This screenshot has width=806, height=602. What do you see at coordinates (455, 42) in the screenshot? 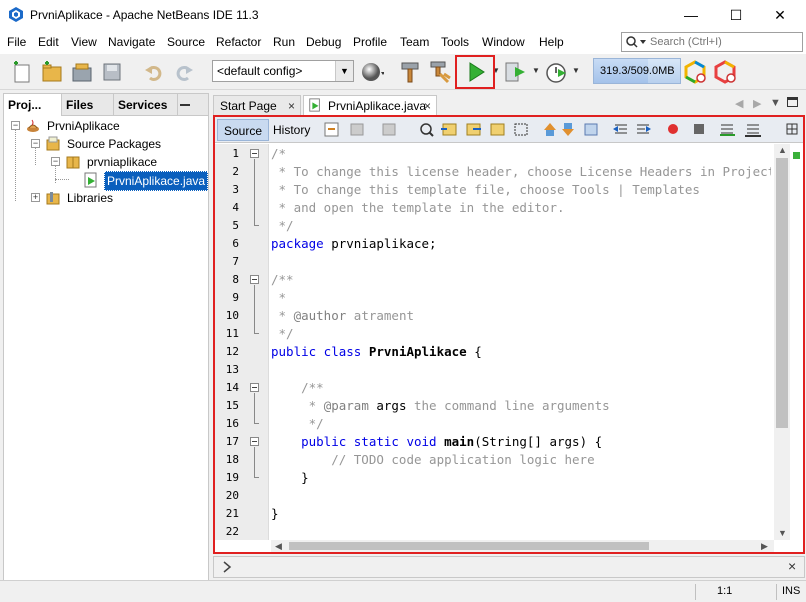
I see `menu-tools: Tools` at bounding box center [455, 42].